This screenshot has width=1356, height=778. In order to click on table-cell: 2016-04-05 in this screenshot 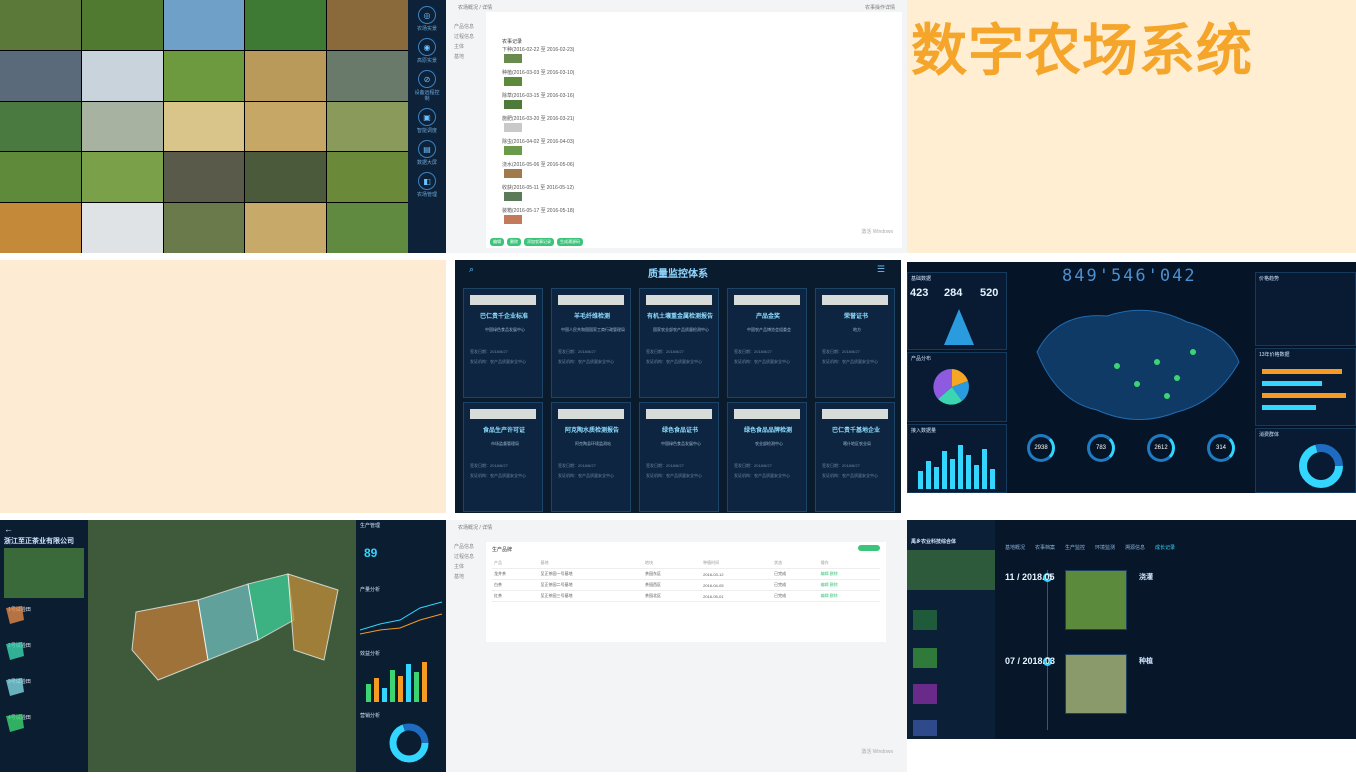, I will do `click(737, 585)`.